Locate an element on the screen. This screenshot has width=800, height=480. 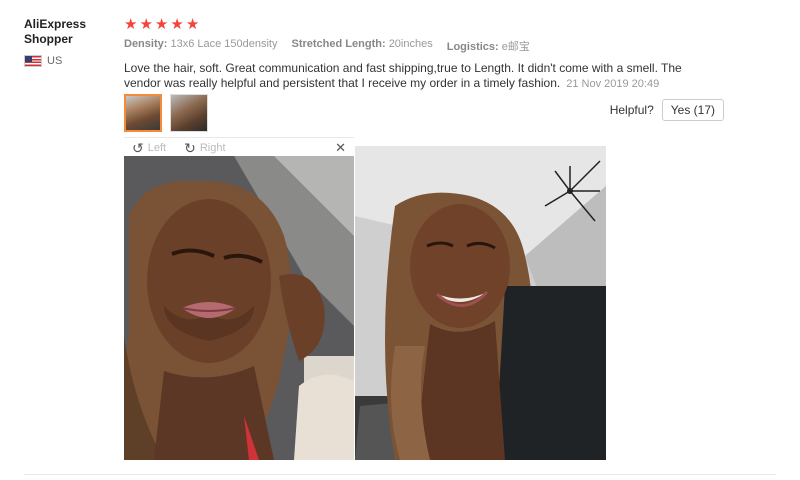
helpful-section: Helpful? Yes (17) is located at coordinates (667, 110).